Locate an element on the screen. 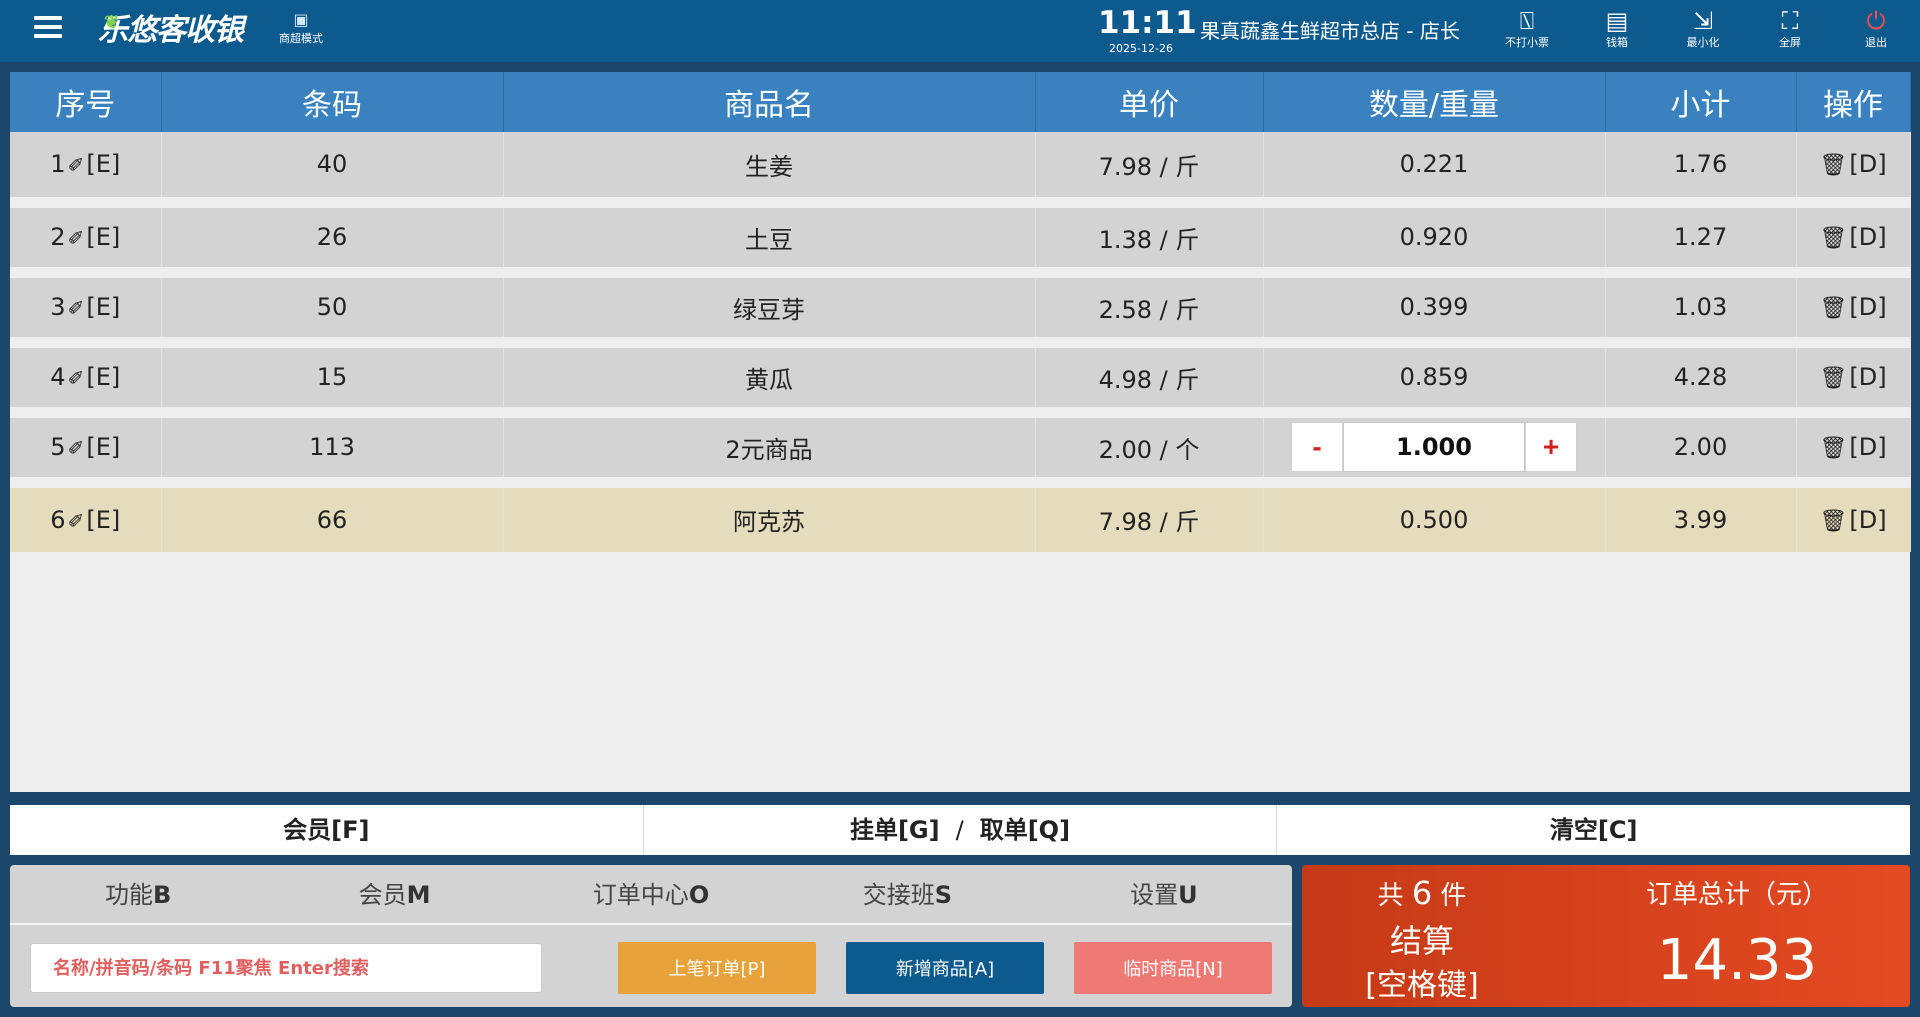 Image resolution: width=1920 pixels, height=1017 pixels. edit-item-button: 2 ✐[E] is located at coordinates (85, 237).